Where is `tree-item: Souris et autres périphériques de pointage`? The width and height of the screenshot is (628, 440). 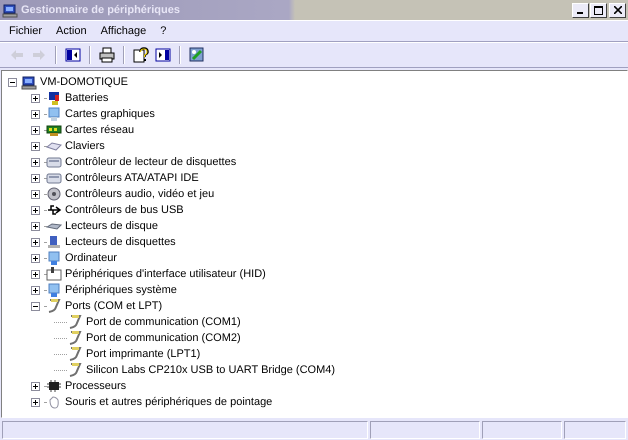 tree-item: Souris et autres périphériques de pointage is located at coordinates (168, 402).